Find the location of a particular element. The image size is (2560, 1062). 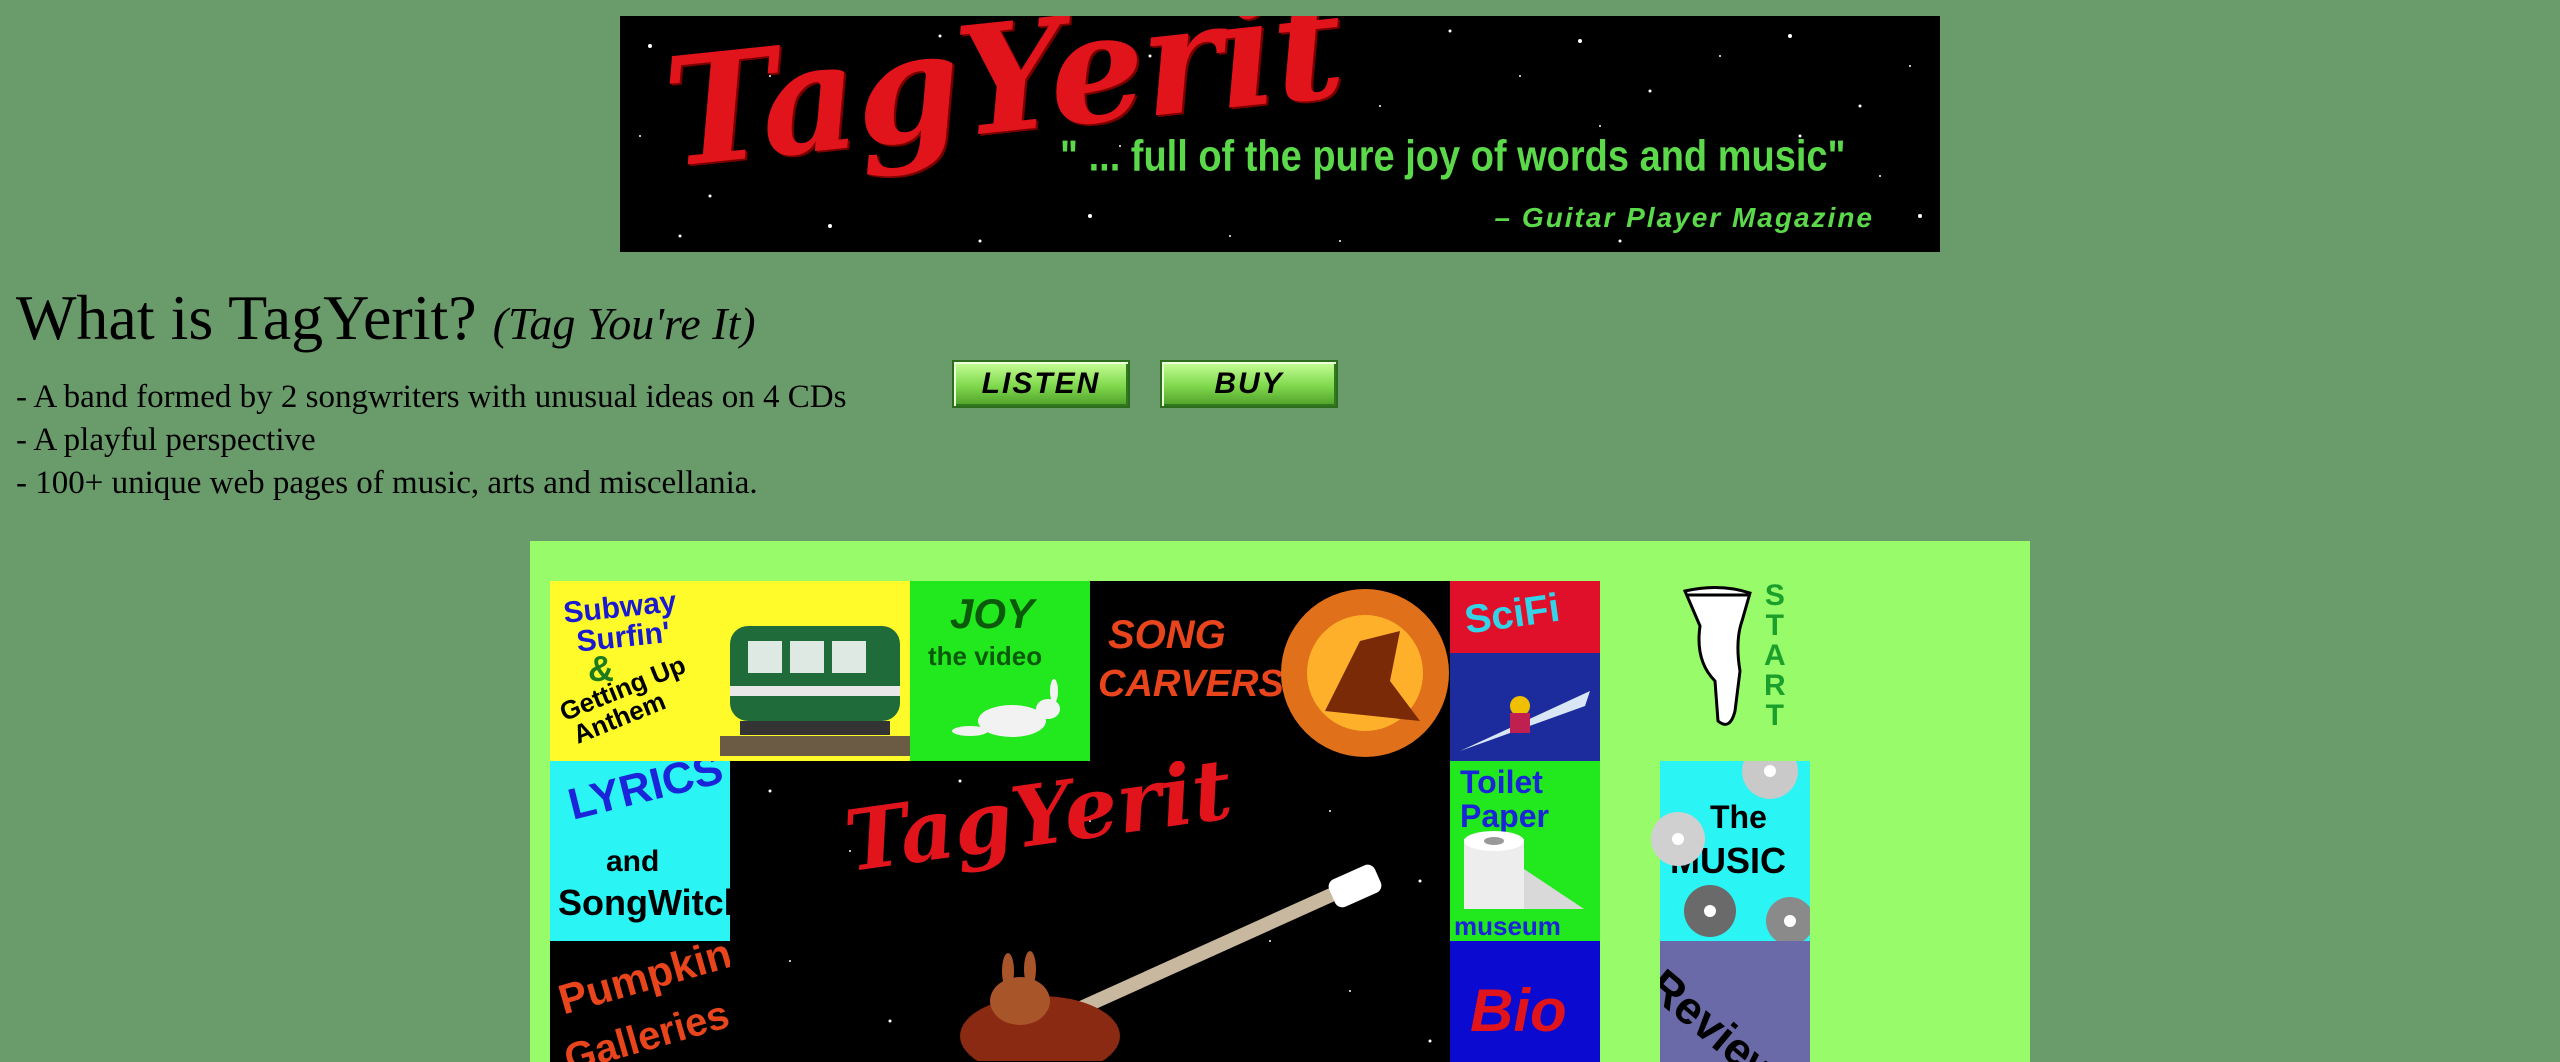

rabbit-icon is located at coordinates (1006, 708).